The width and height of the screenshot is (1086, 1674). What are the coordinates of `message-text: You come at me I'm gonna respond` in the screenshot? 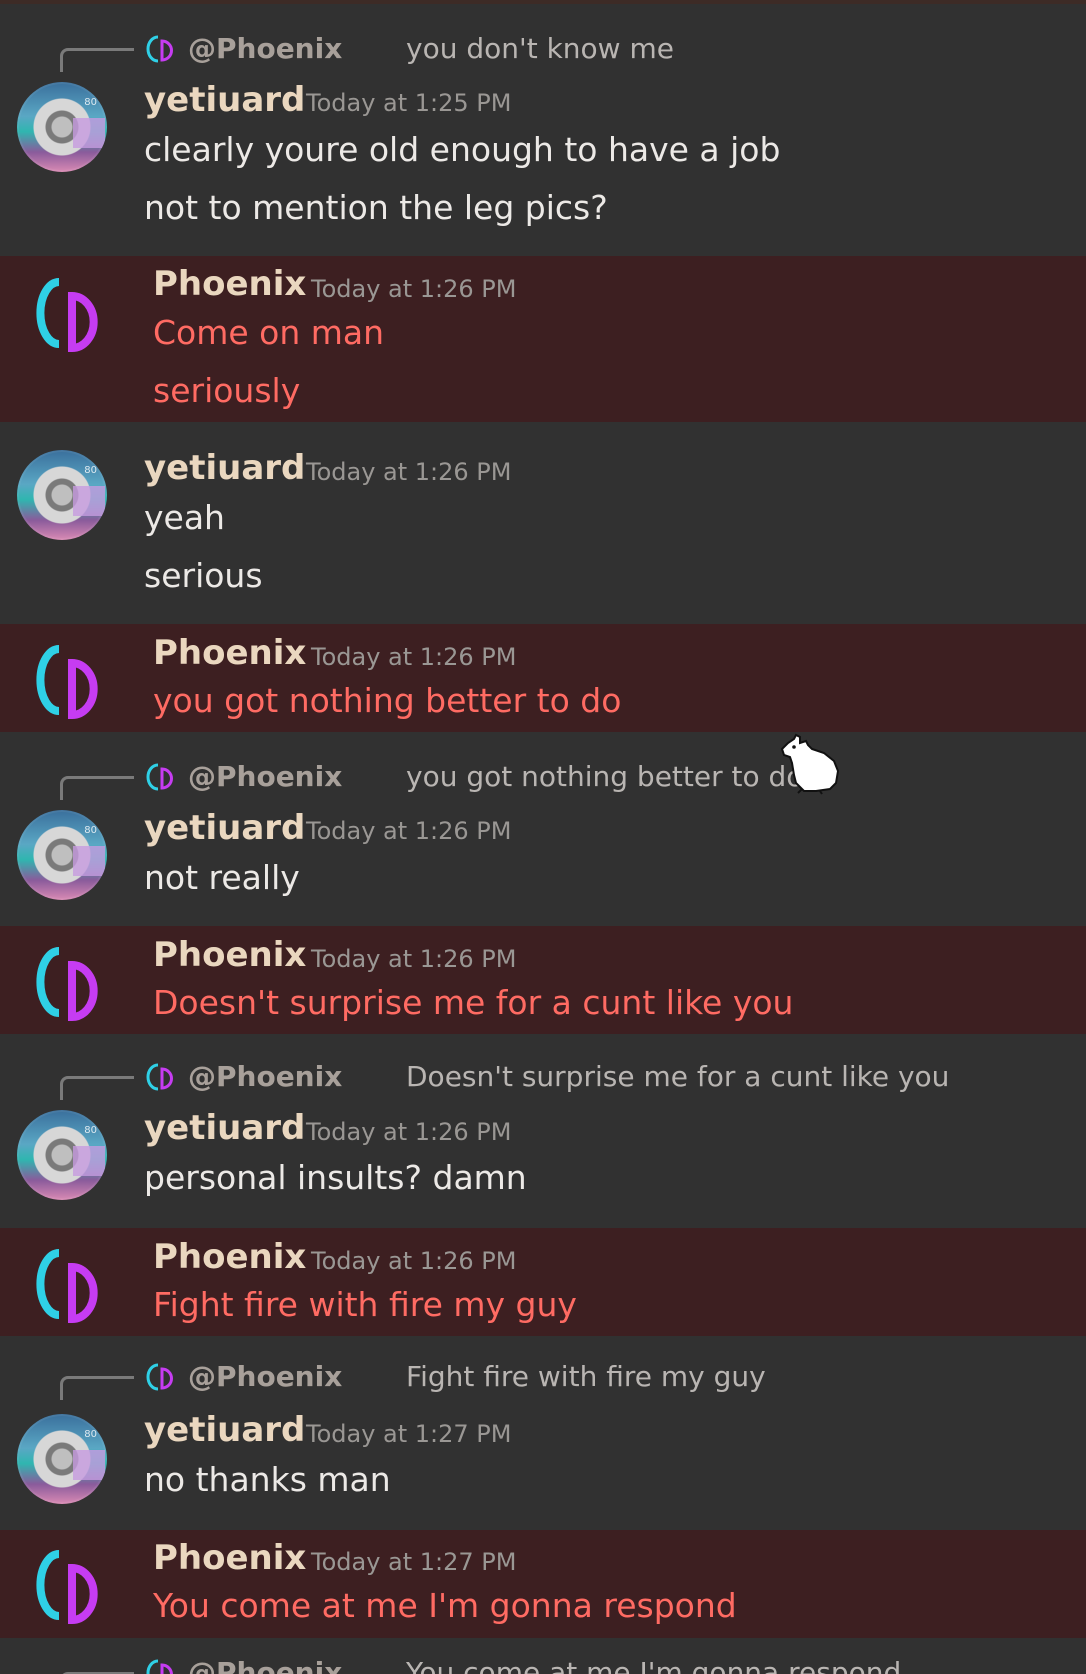 It's located at (445, 1605).